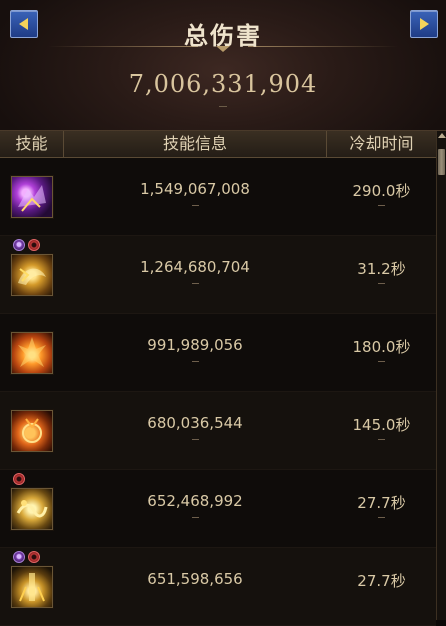 The image size is (446, 626). Describe the element at coordinates (381, 347) in the screenshot. I see `skill-cooldown-value: 180.0秒` at that location.